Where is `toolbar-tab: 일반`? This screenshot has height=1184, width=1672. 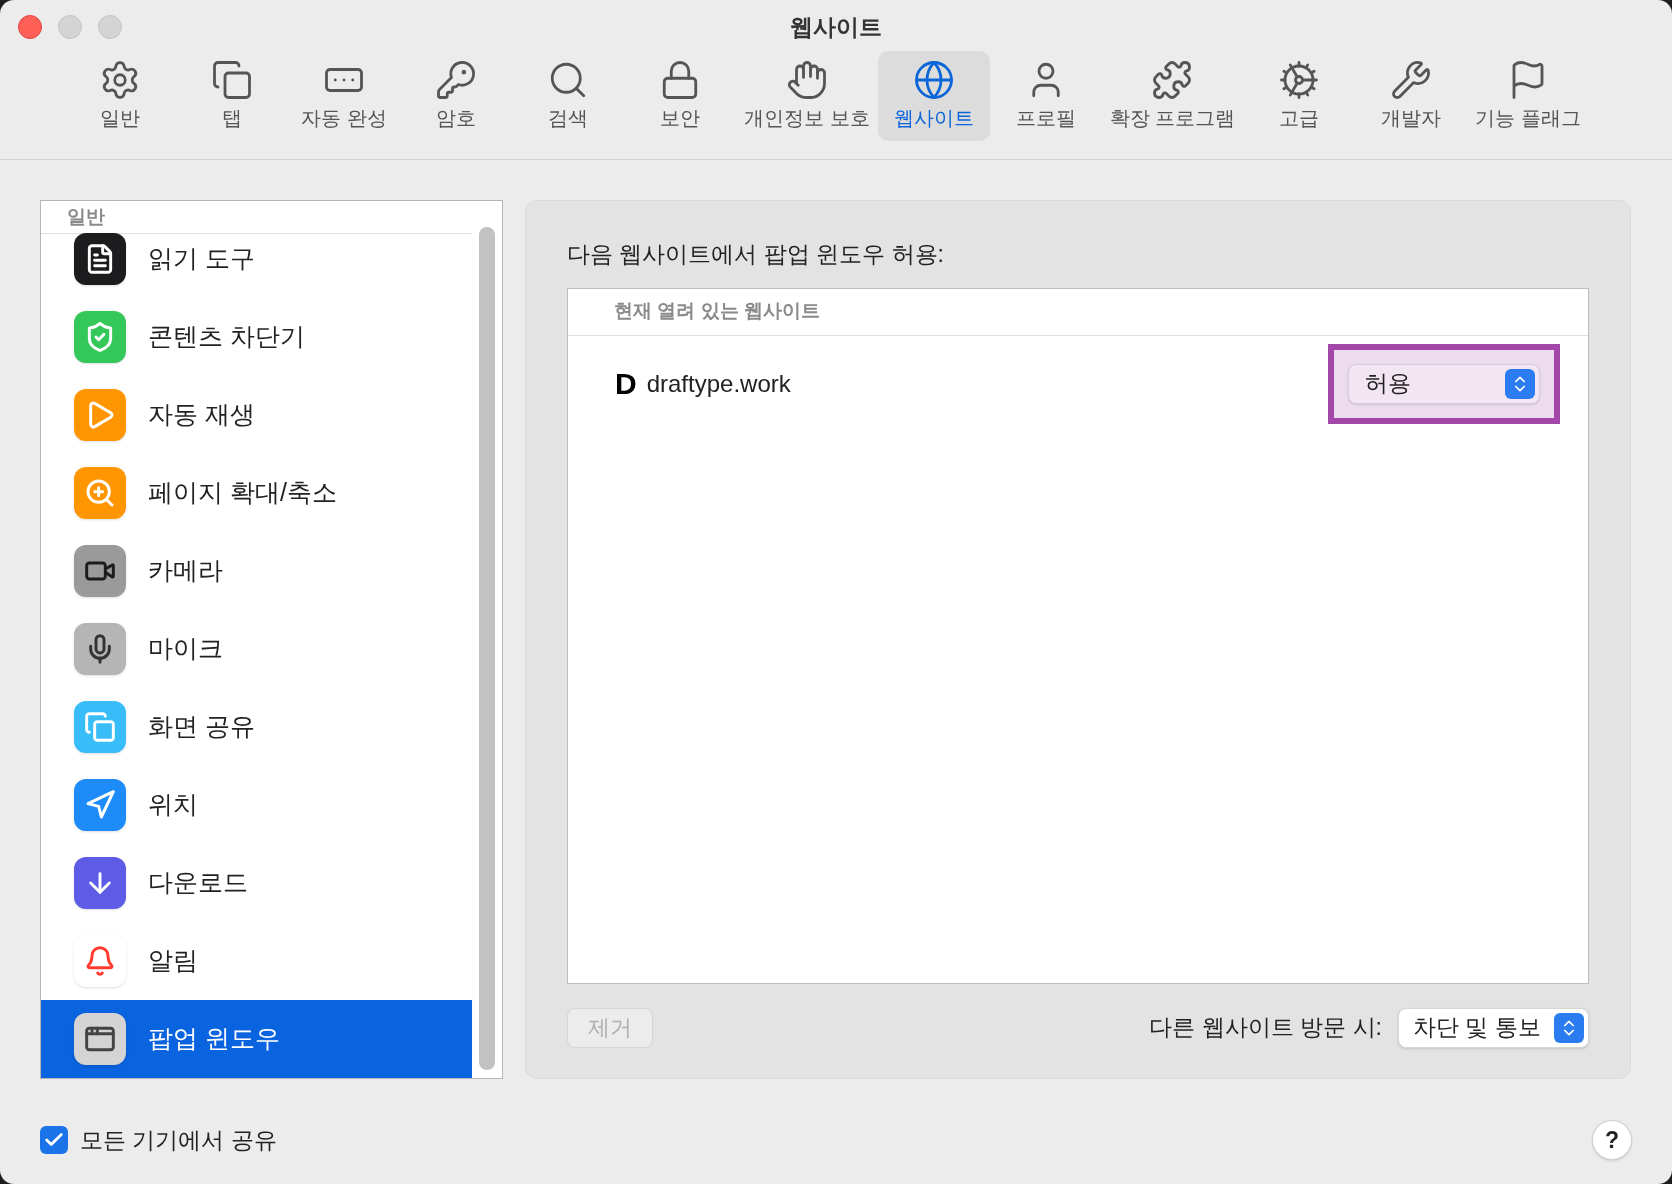
toolbar-tab: 일반 is located at coordinates (120, 95).